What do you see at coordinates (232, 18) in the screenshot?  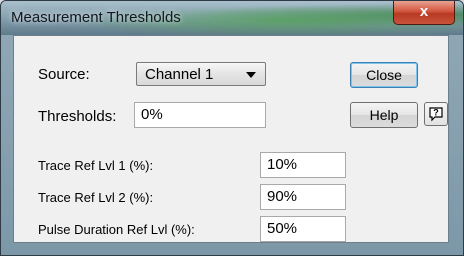 I see `title-bar: Measurement Thresholds x` at bounding box center [232, 18].